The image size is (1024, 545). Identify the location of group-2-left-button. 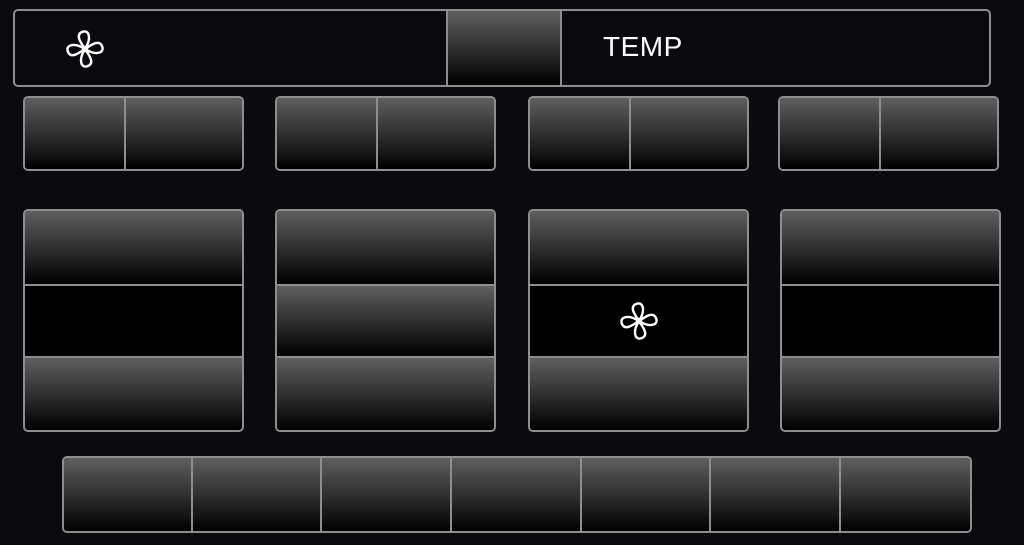
(326, 133).